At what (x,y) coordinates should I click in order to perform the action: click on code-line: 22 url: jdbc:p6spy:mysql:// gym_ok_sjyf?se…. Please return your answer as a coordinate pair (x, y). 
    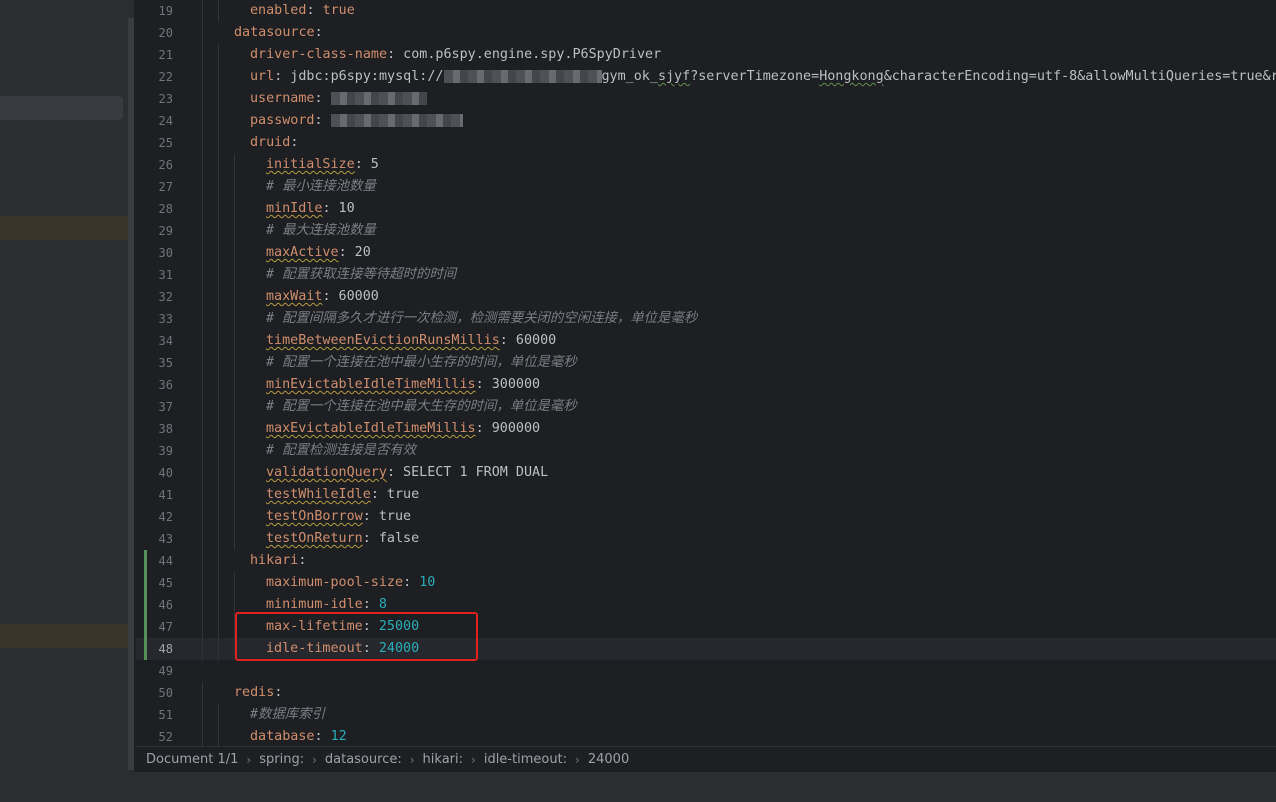
    Looking at the image, I should click on (706, 77).